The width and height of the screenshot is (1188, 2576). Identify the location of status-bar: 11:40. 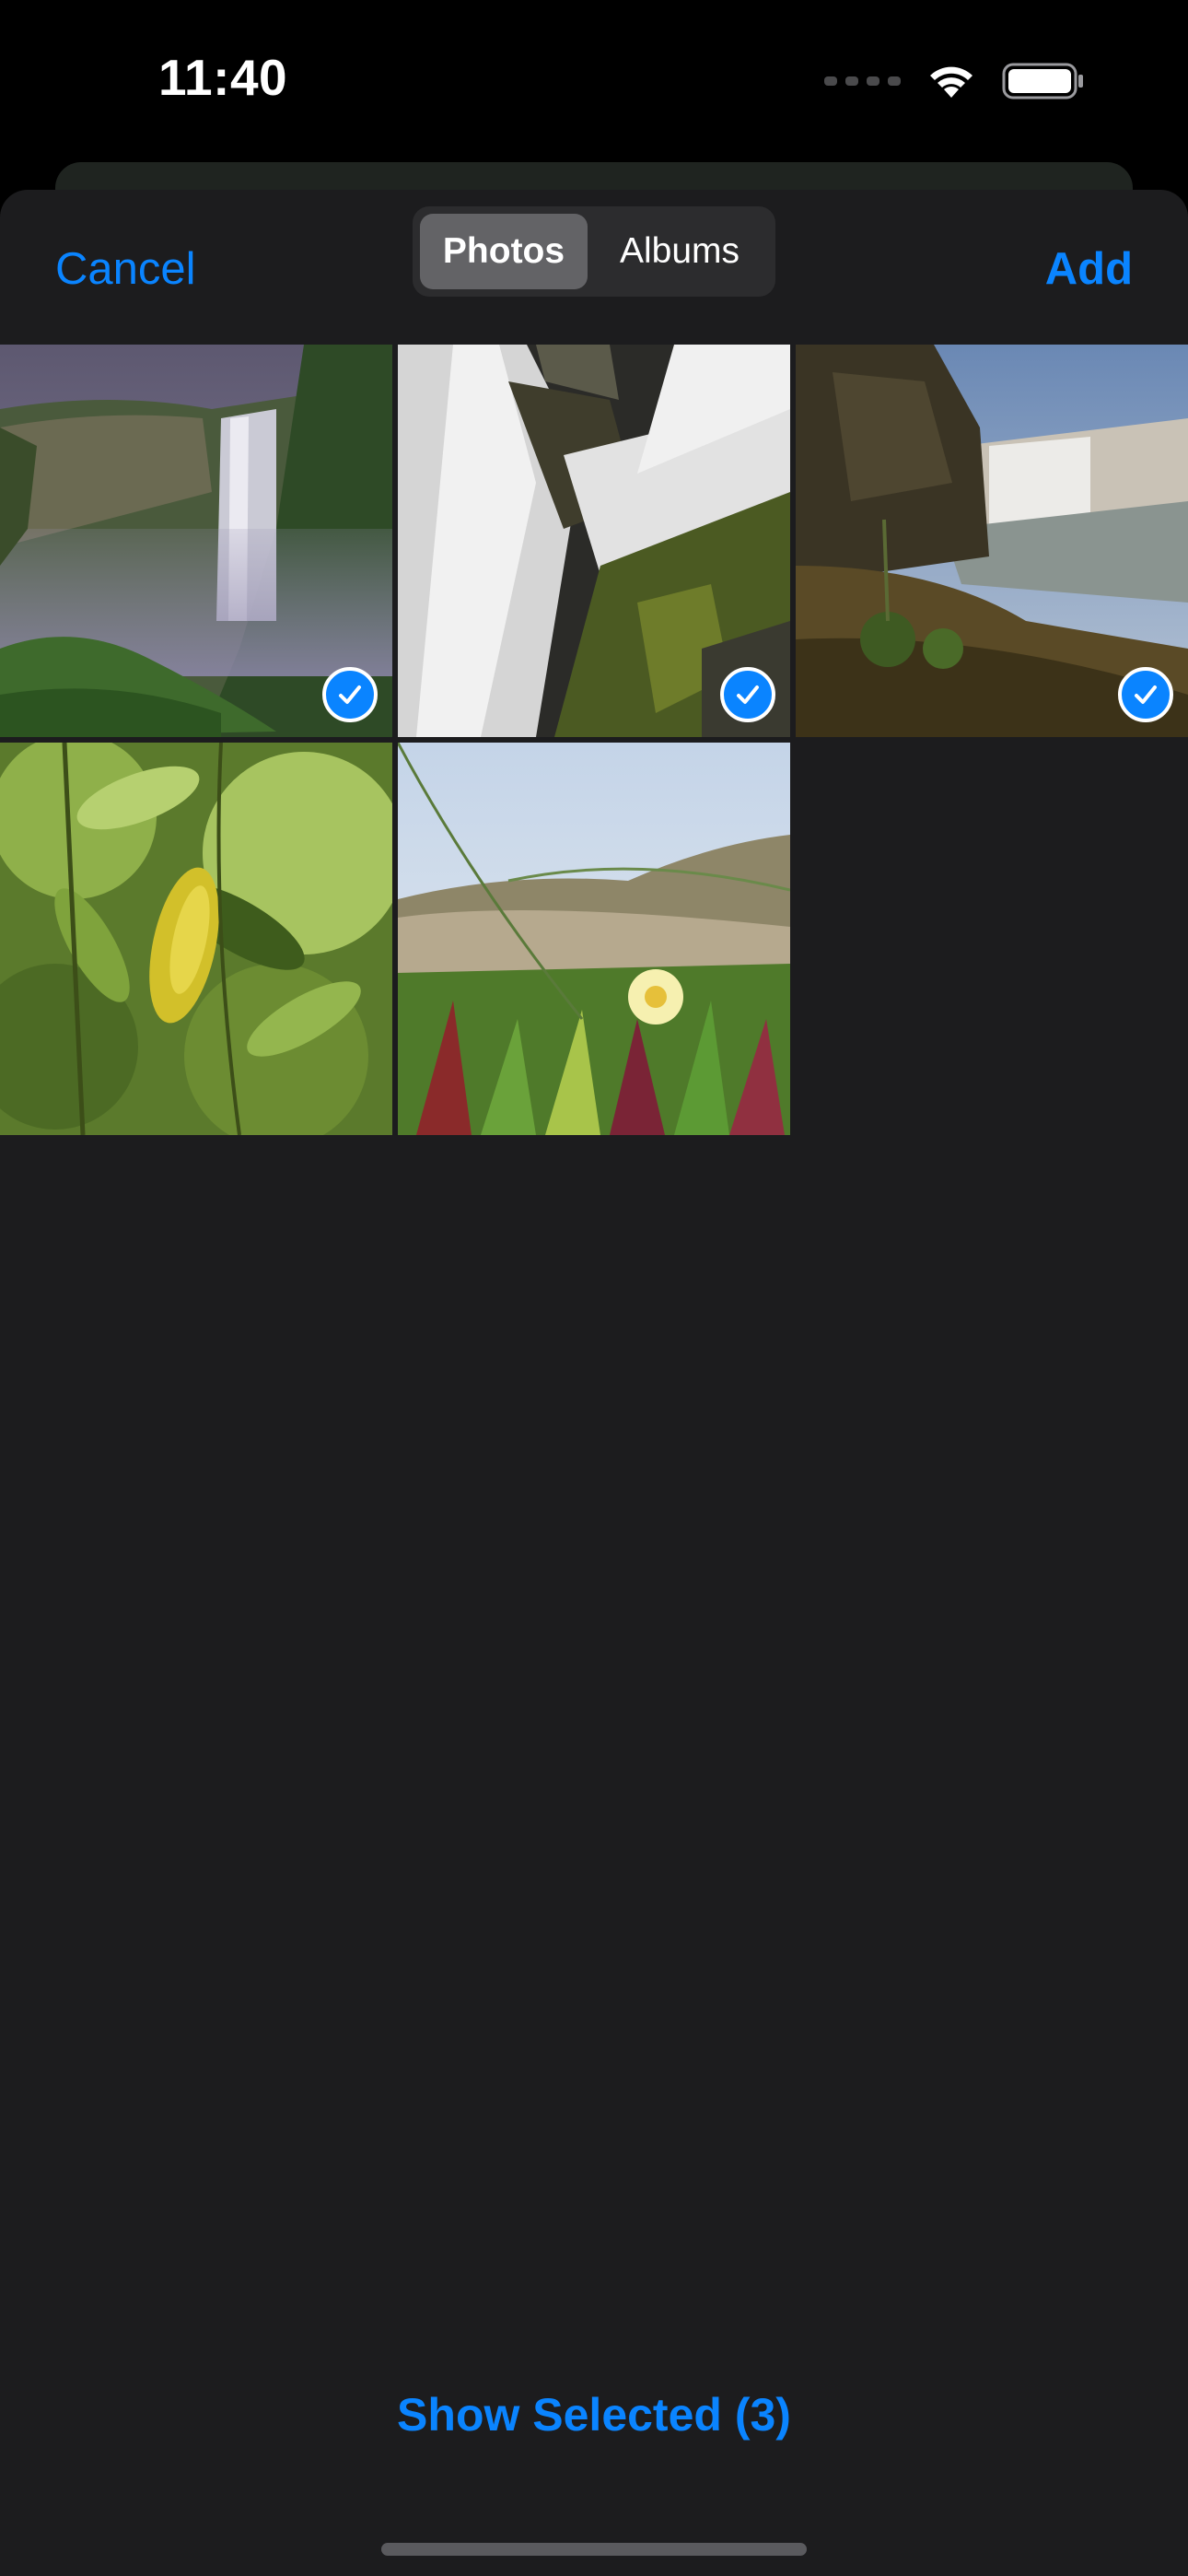
(594, 80).